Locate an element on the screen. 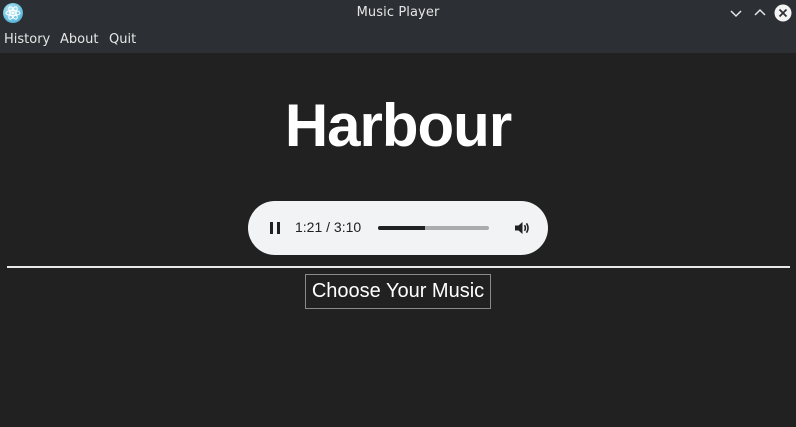  title-bar: Music Player is located at coordinates (398, 13).